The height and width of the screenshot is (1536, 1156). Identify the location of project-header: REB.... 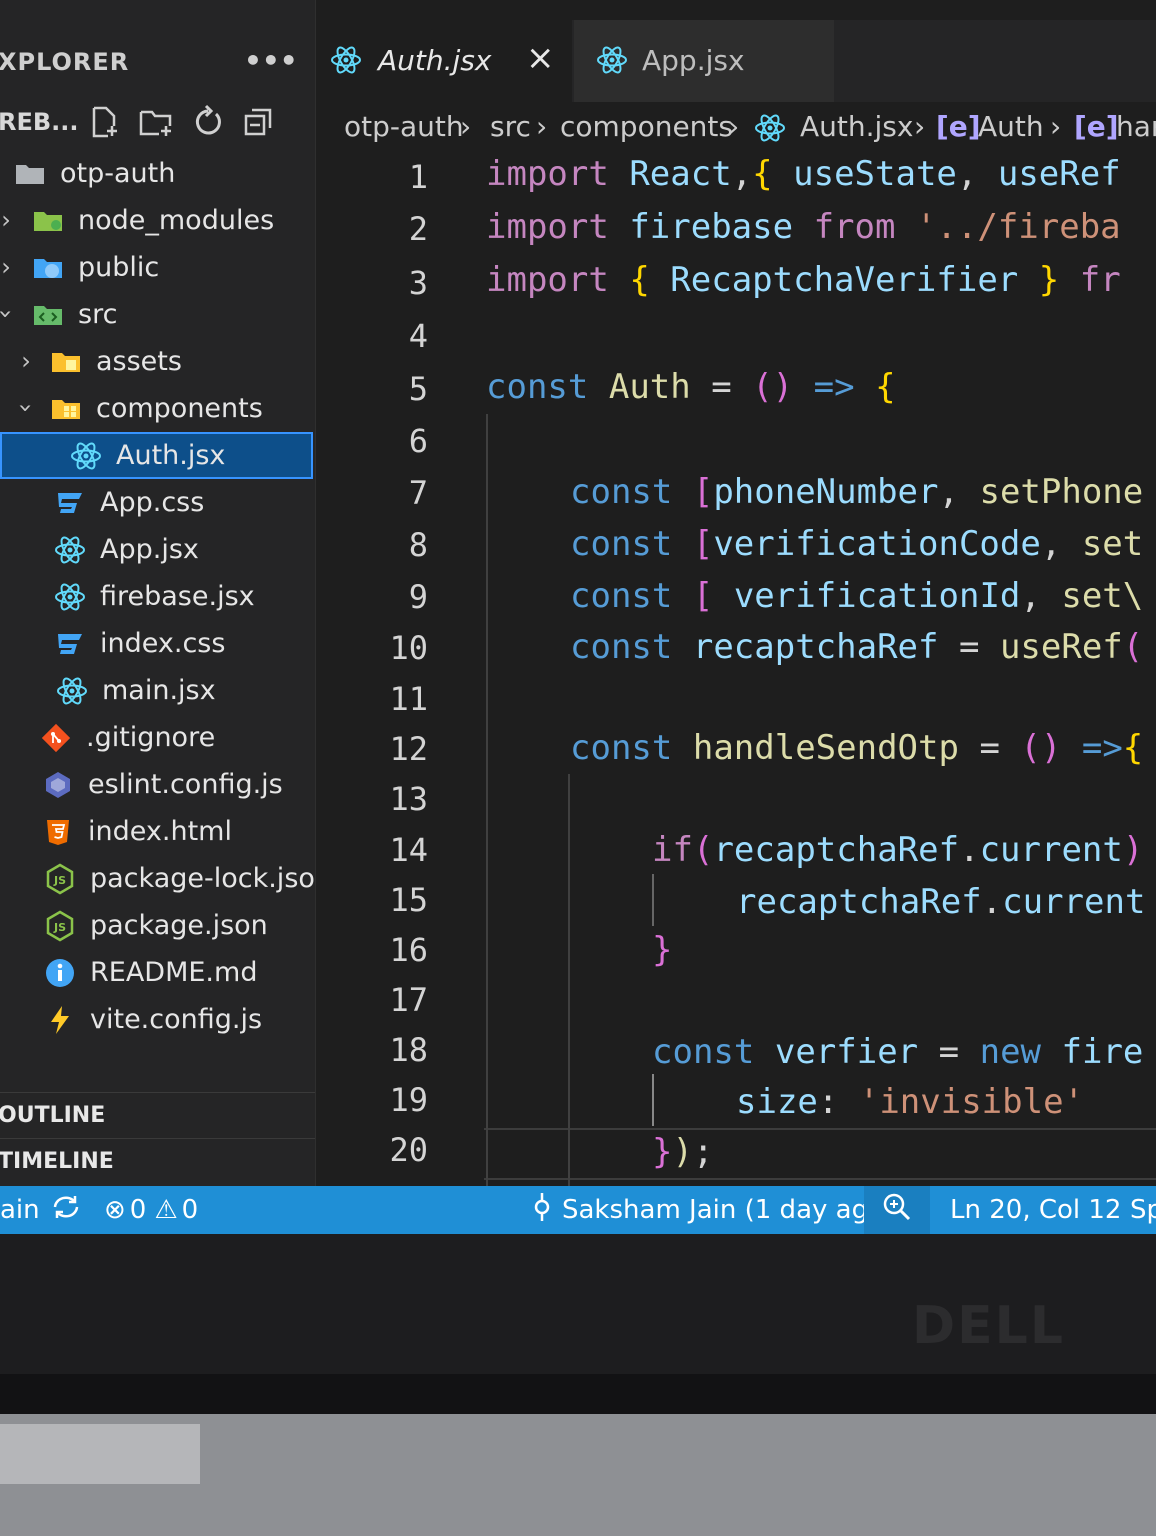
(157, 123).